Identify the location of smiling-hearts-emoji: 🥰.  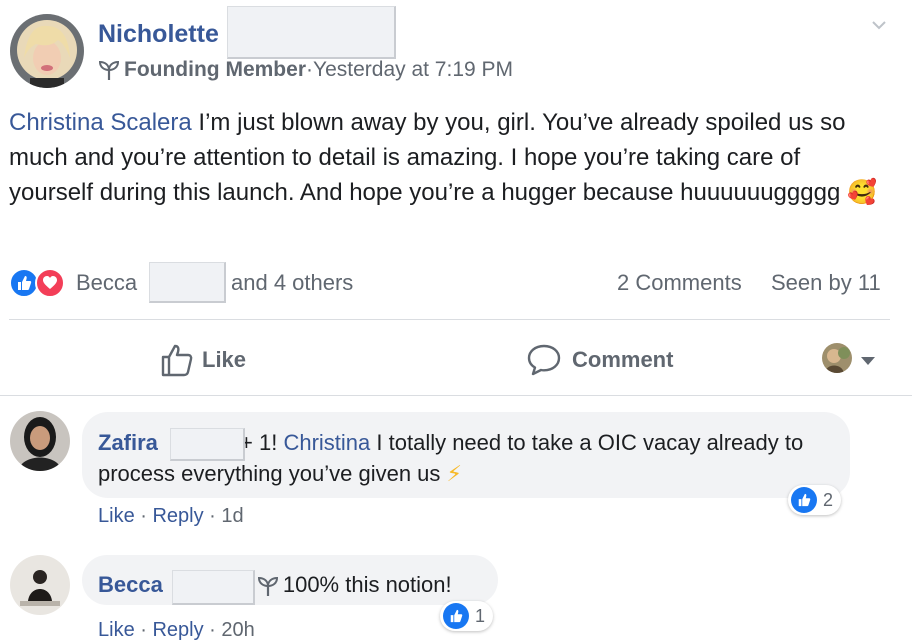
(861, 192).